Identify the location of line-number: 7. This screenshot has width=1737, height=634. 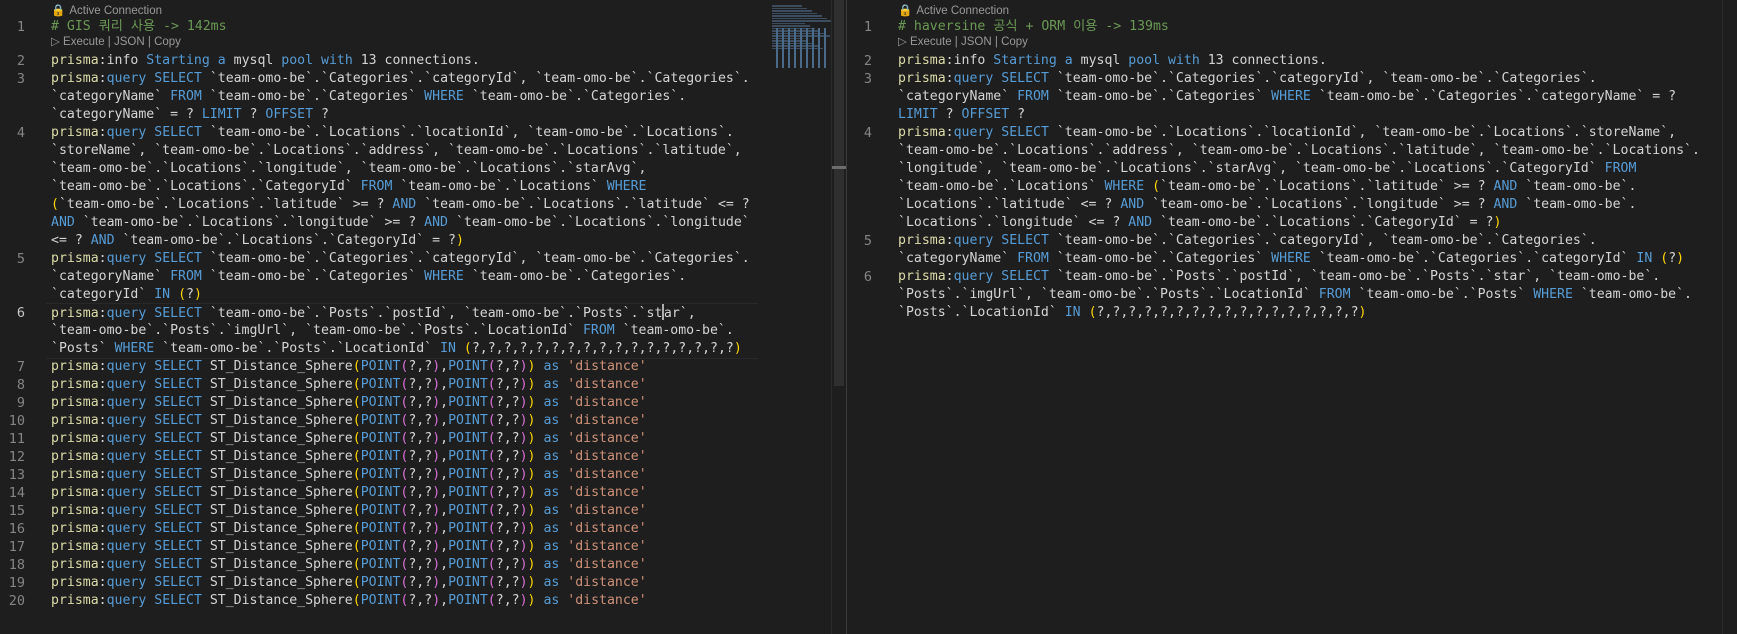
(12, 367).